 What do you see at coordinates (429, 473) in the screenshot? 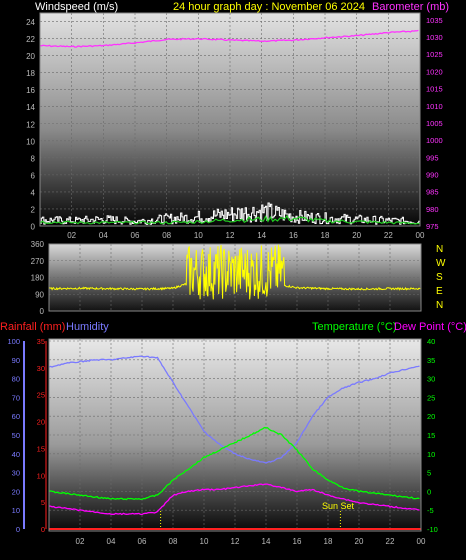
I see `temperature-tick-label: 5` at bounding box center [429, 473].